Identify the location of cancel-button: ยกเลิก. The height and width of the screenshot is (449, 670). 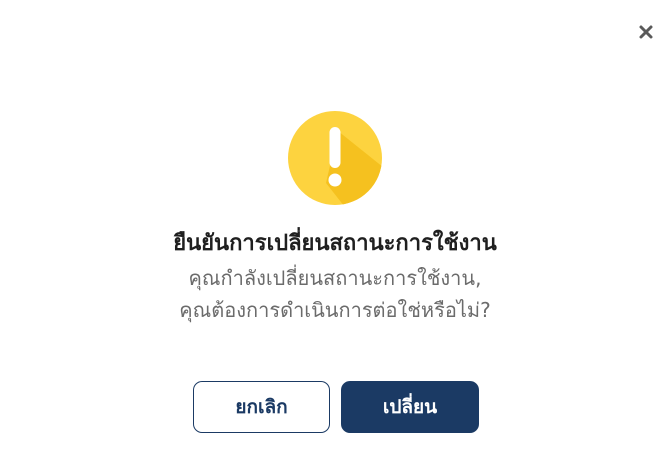
(261, 407).